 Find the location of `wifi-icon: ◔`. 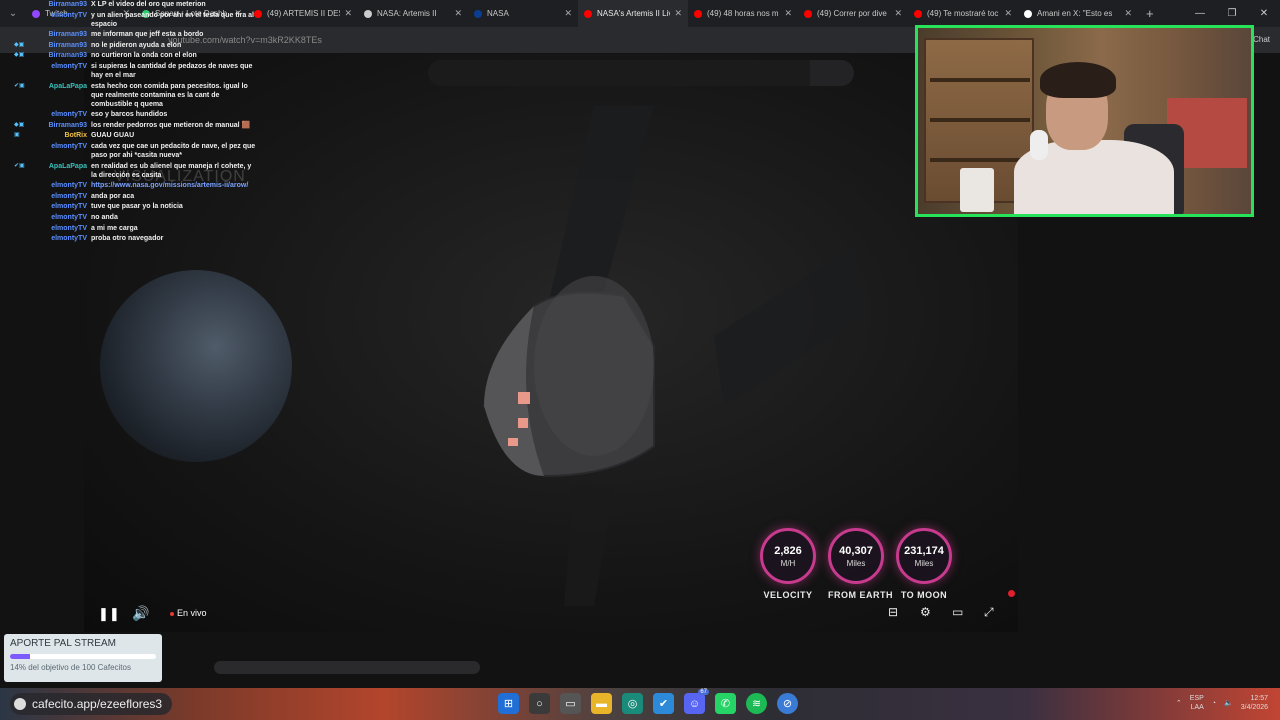

wifi-icon: ◔ is located at coordinates (1214, 703).